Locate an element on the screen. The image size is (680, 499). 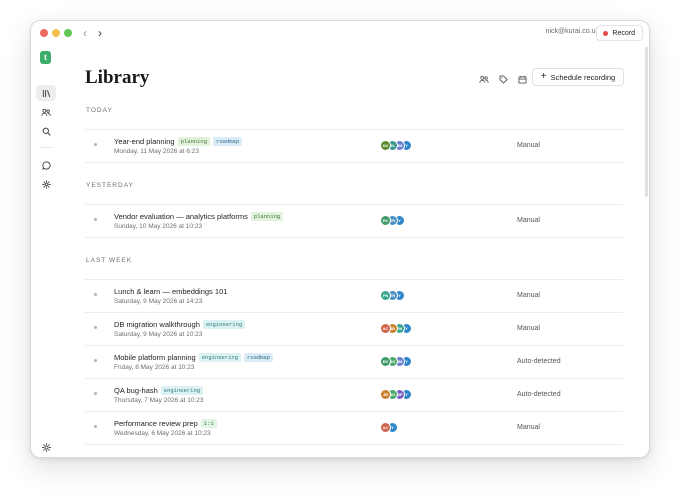
meeting-title: Year-end planning is located at coordinates (144, 141).